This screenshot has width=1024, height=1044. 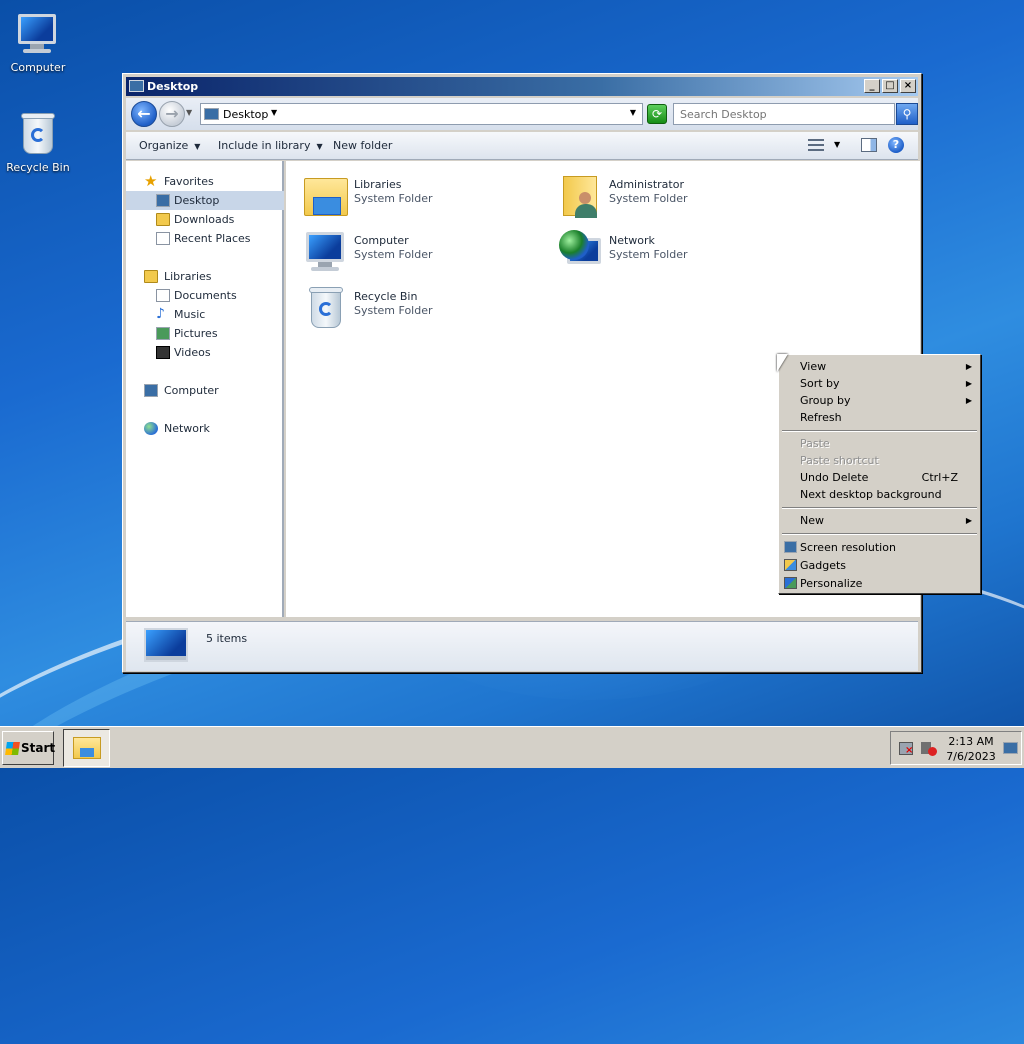 What do you see at coordinates (38, 167) in the screenshot?
I see `desktop-icon-label: Recycle Bin` at bounding box center [38, 167].